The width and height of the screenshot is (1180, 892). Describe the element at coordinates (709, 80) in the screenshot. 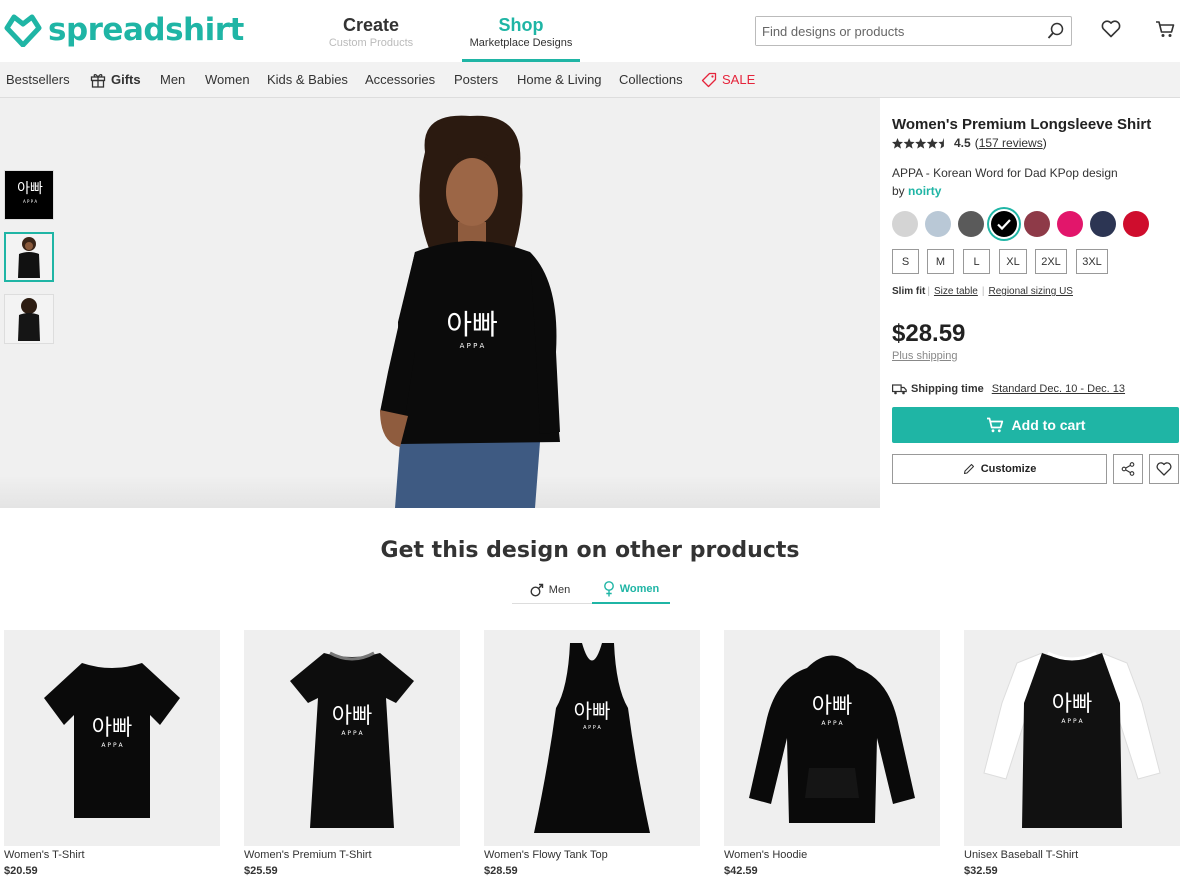

I see `sale-tag-icon` at that location.